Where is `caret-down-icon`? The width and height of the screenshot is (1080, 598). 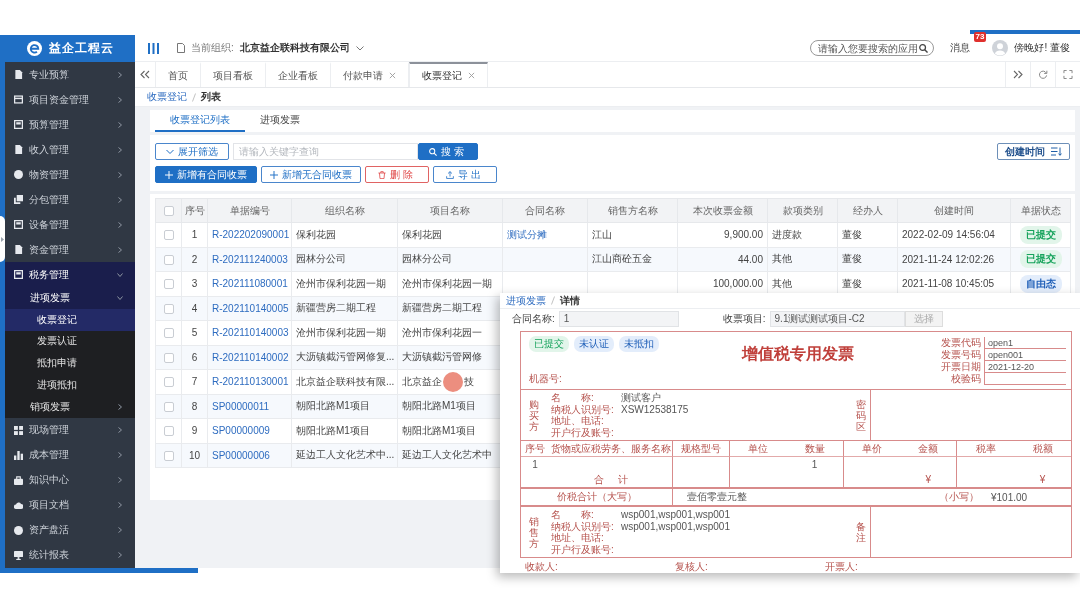
caret-down-icon is located at coordinates (359, 48).